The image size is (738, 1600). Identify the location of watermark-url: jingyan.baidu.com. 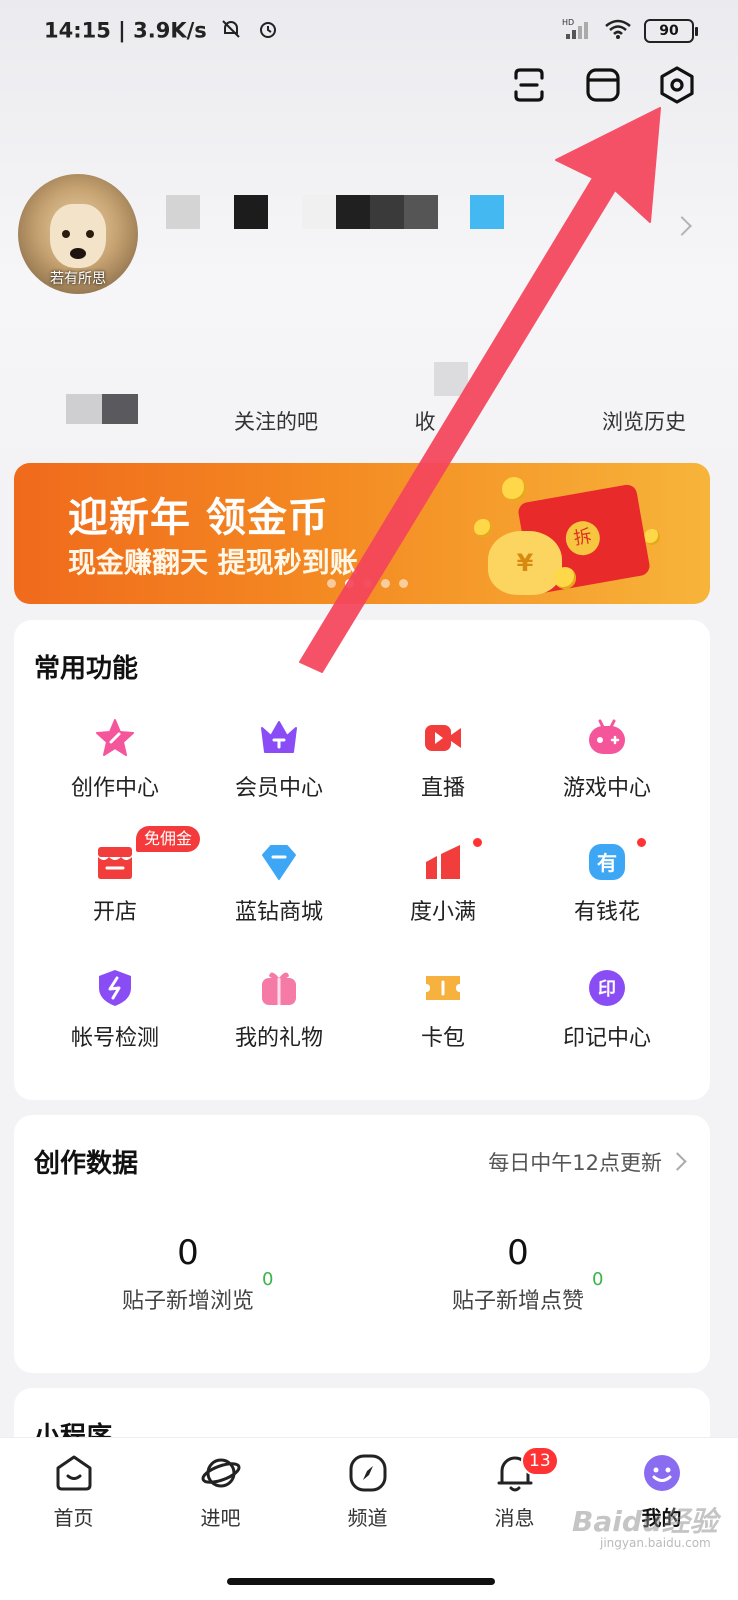
(655, 1543).